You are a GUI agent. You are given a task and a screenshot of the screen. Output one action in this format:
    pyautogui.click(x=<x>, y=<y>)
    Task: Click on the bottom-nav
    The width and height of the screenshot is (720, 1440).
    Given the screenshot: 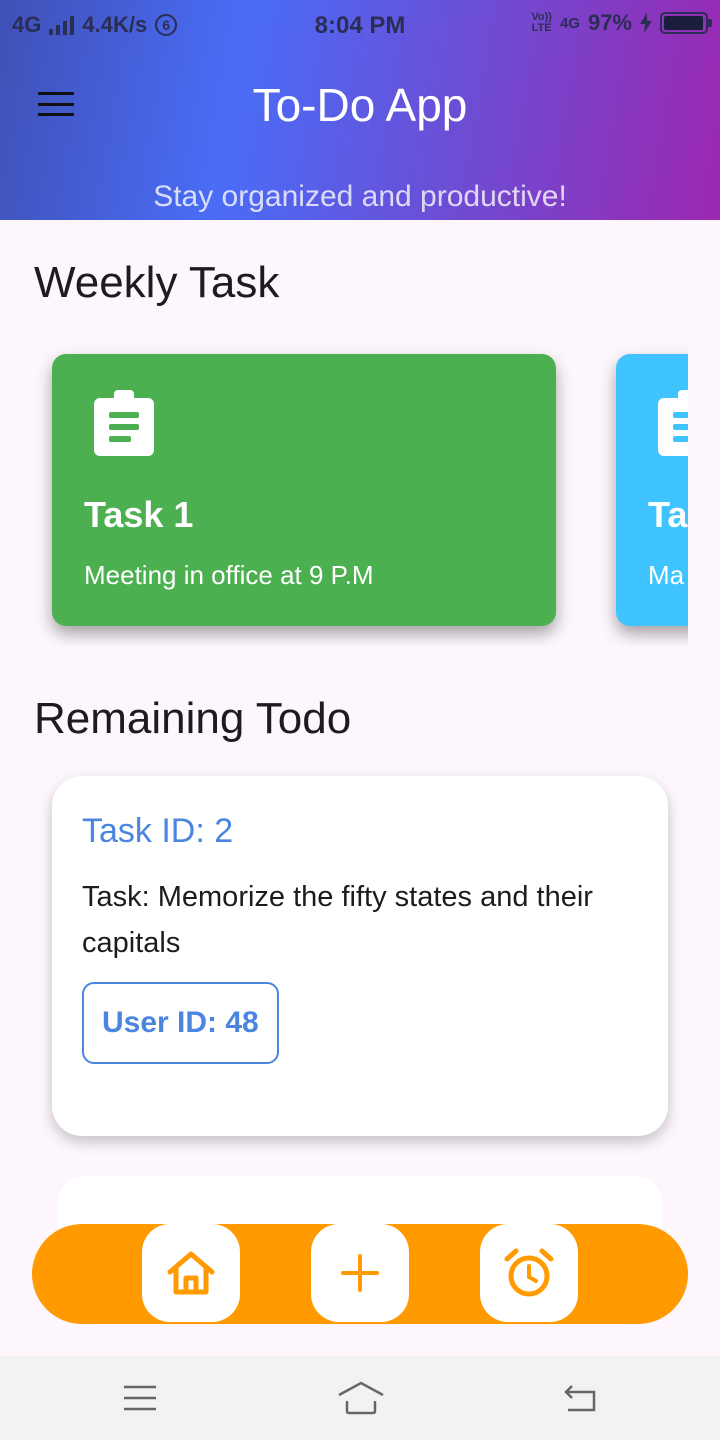 What is the action you would take?
    pyautogui.click(x=360, y=1274)
    